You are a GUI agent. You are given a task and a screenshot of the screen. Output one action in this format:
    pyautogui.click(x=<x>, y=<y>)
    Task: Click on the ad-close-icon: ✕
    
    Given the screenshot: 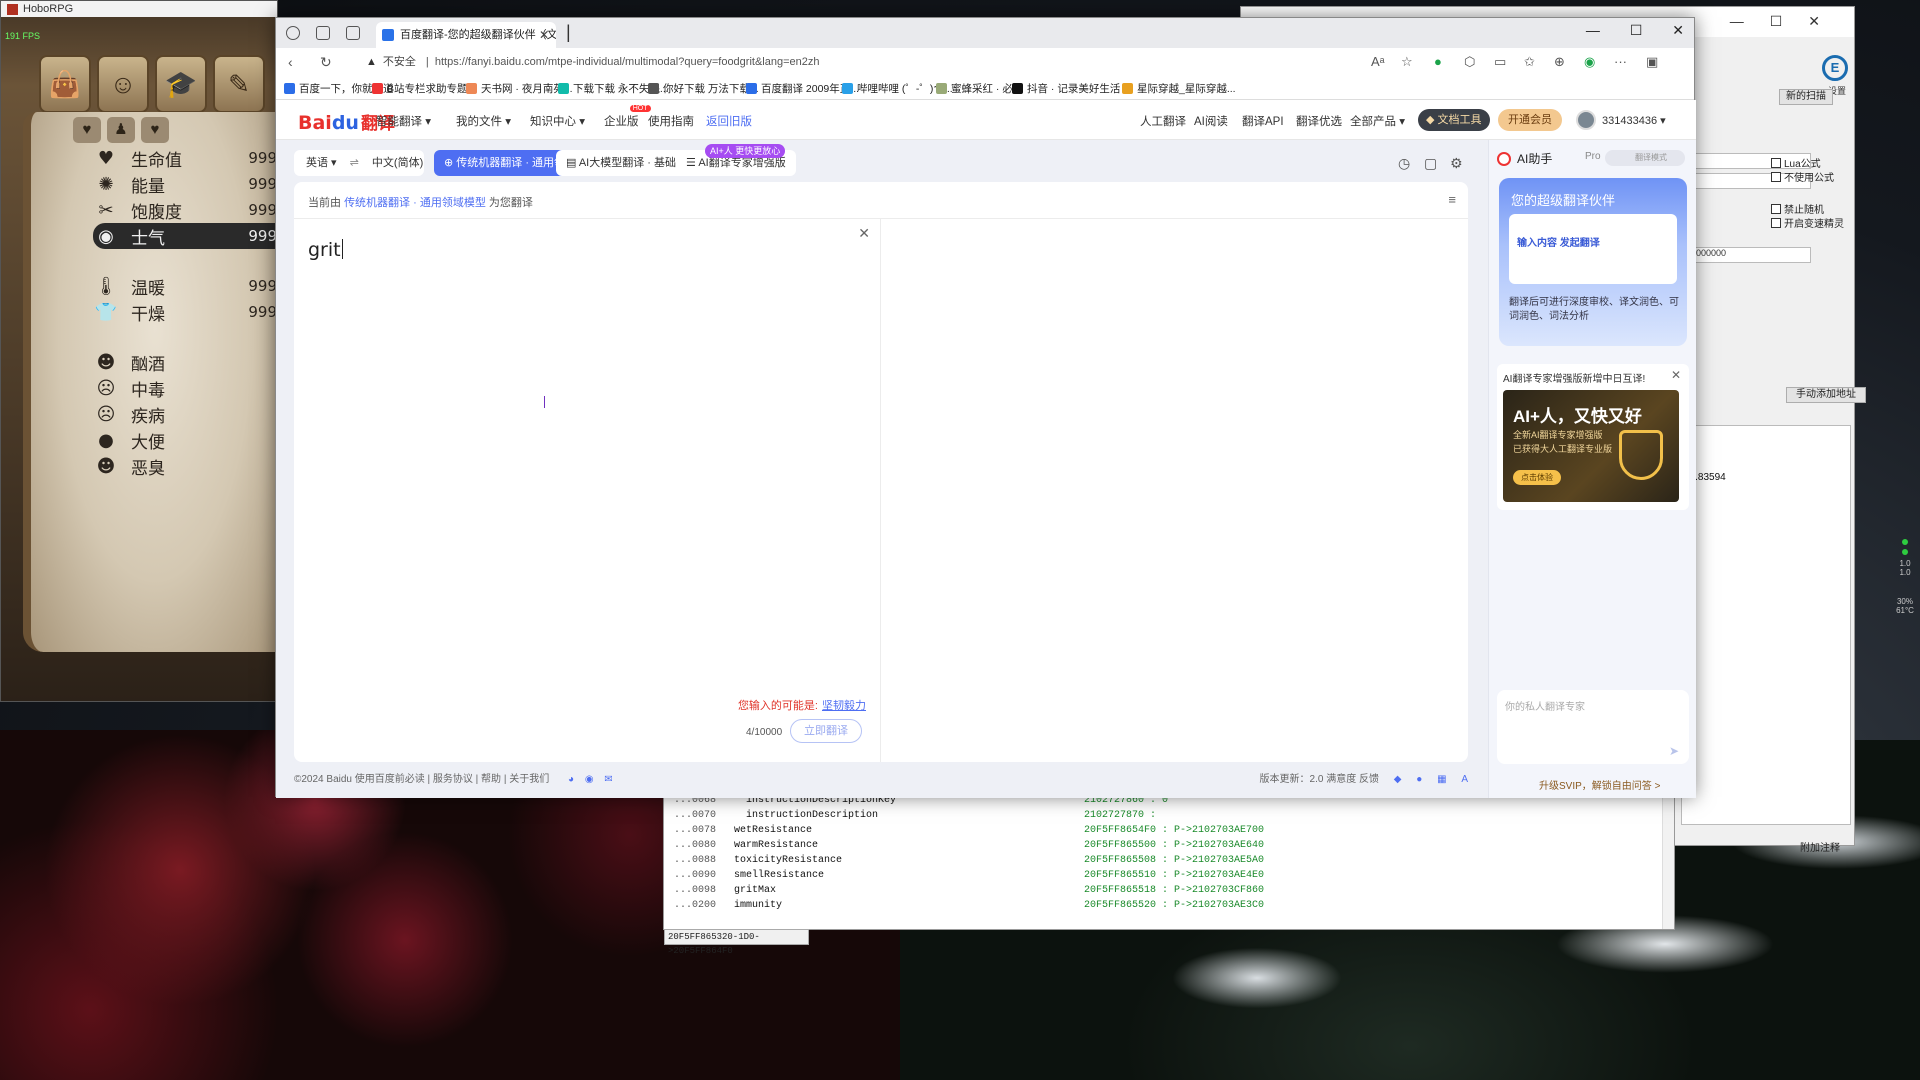 What is the action you would take?
    pyautogui.click(x=1676, y=375)
    